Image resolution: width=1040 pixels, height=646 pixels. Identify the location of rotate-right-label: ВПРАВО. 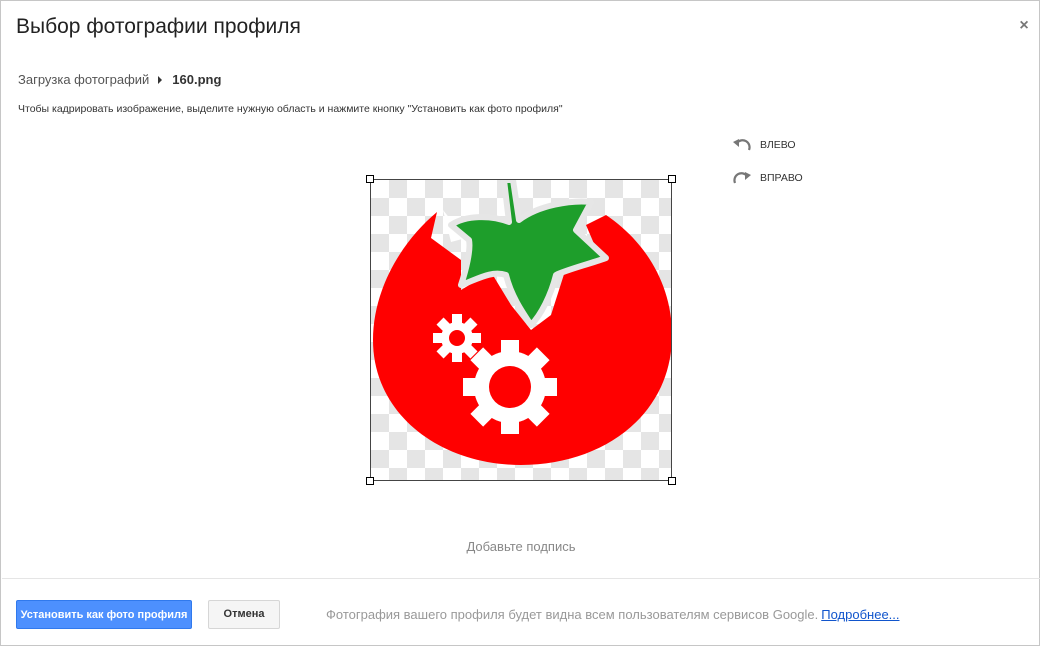
(781, 178).